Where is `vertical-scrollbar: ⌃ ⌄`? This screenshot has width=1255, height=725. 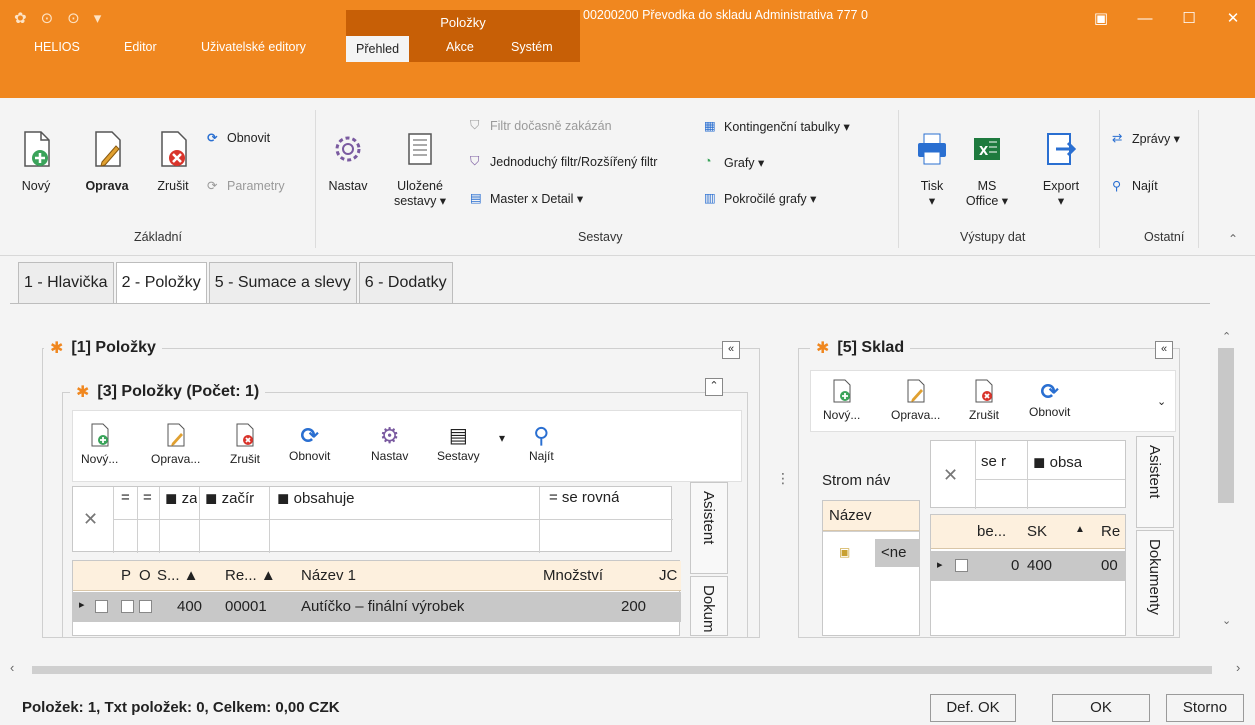 vertical-scrollbar: ⌃ ⌄ is located at coordinates (1228, 477).